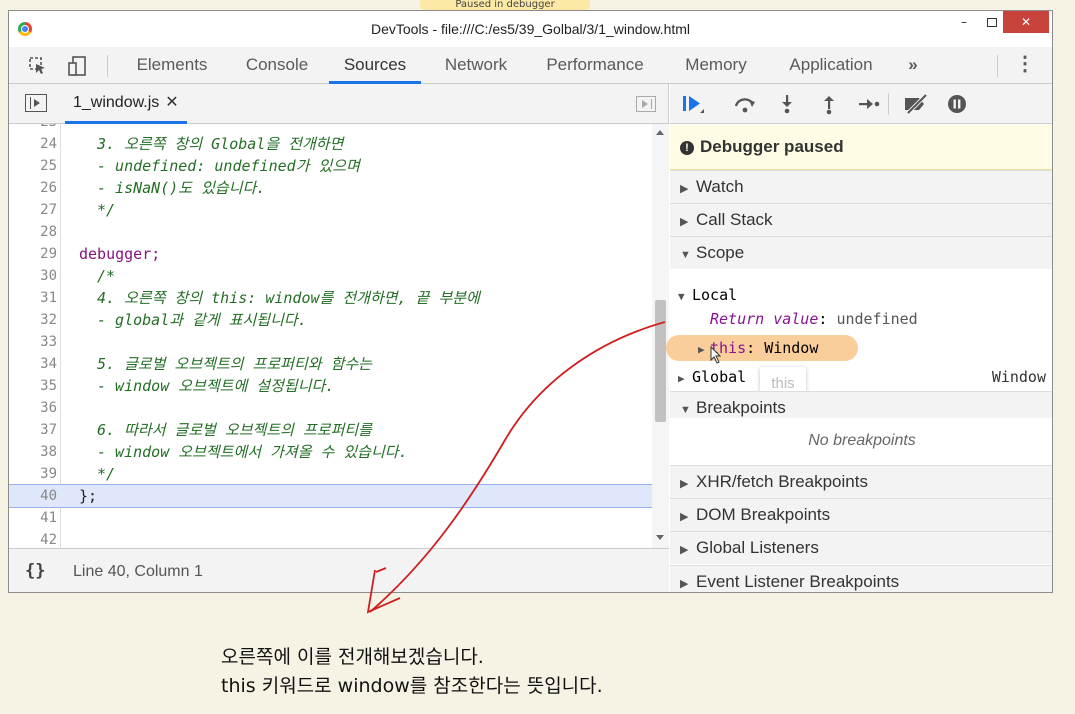 This screenshot has width=1075, height=714. What do you see at coordinates (33, 254) in the screenshot?
I see `line-number: 29` at bounding box center [33, 254].